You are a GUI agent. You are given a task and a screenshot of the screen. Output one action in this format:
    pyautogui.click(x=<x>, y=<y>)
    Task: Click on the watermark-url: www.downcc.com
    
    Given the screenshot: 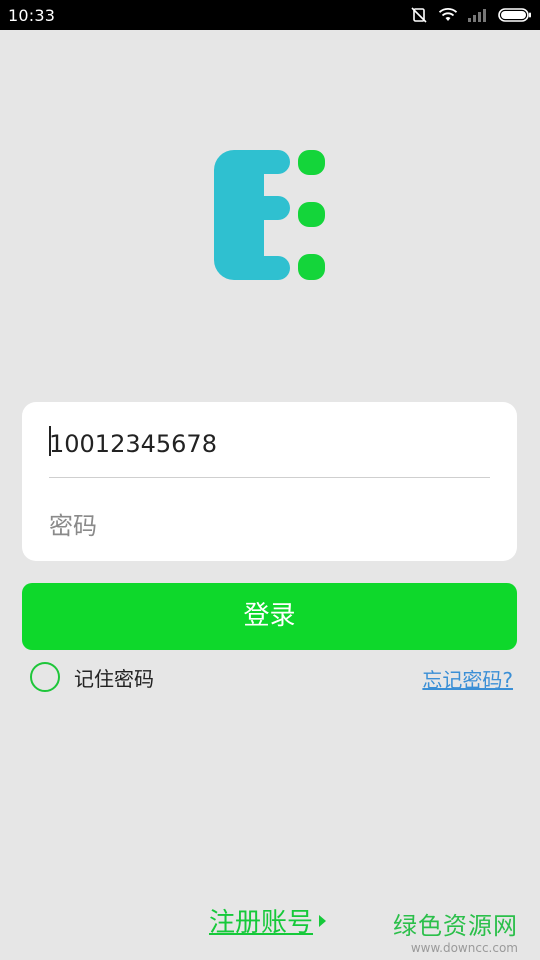 What is the action you would take?
    pyautogui.click(x=464, y=948)
    